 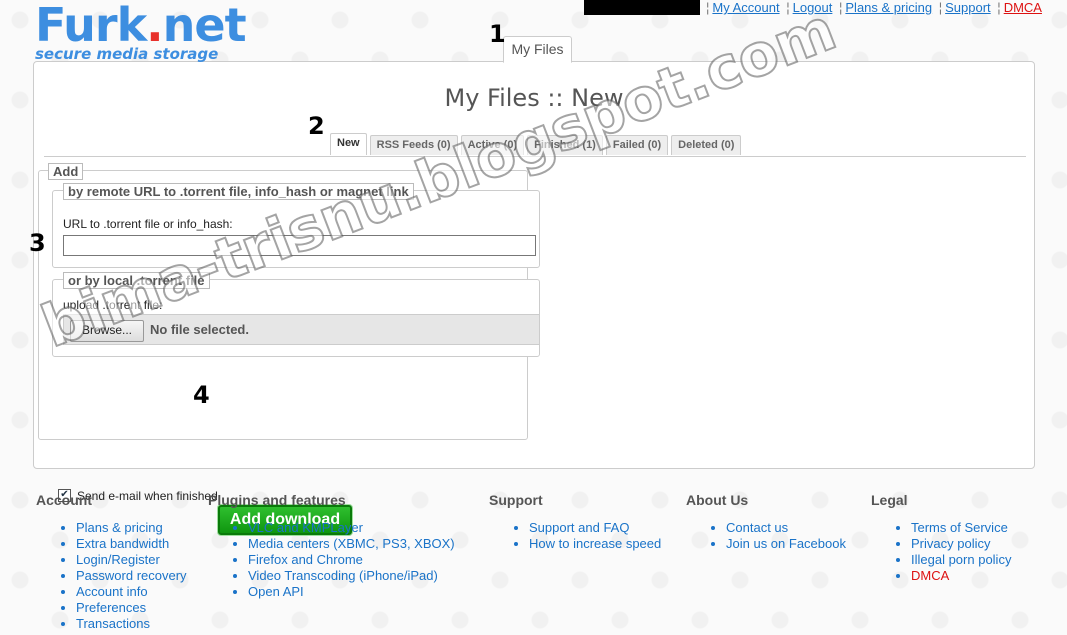 I want to click on tab-deleted: Deleted (0), so click(x=706, y=145).